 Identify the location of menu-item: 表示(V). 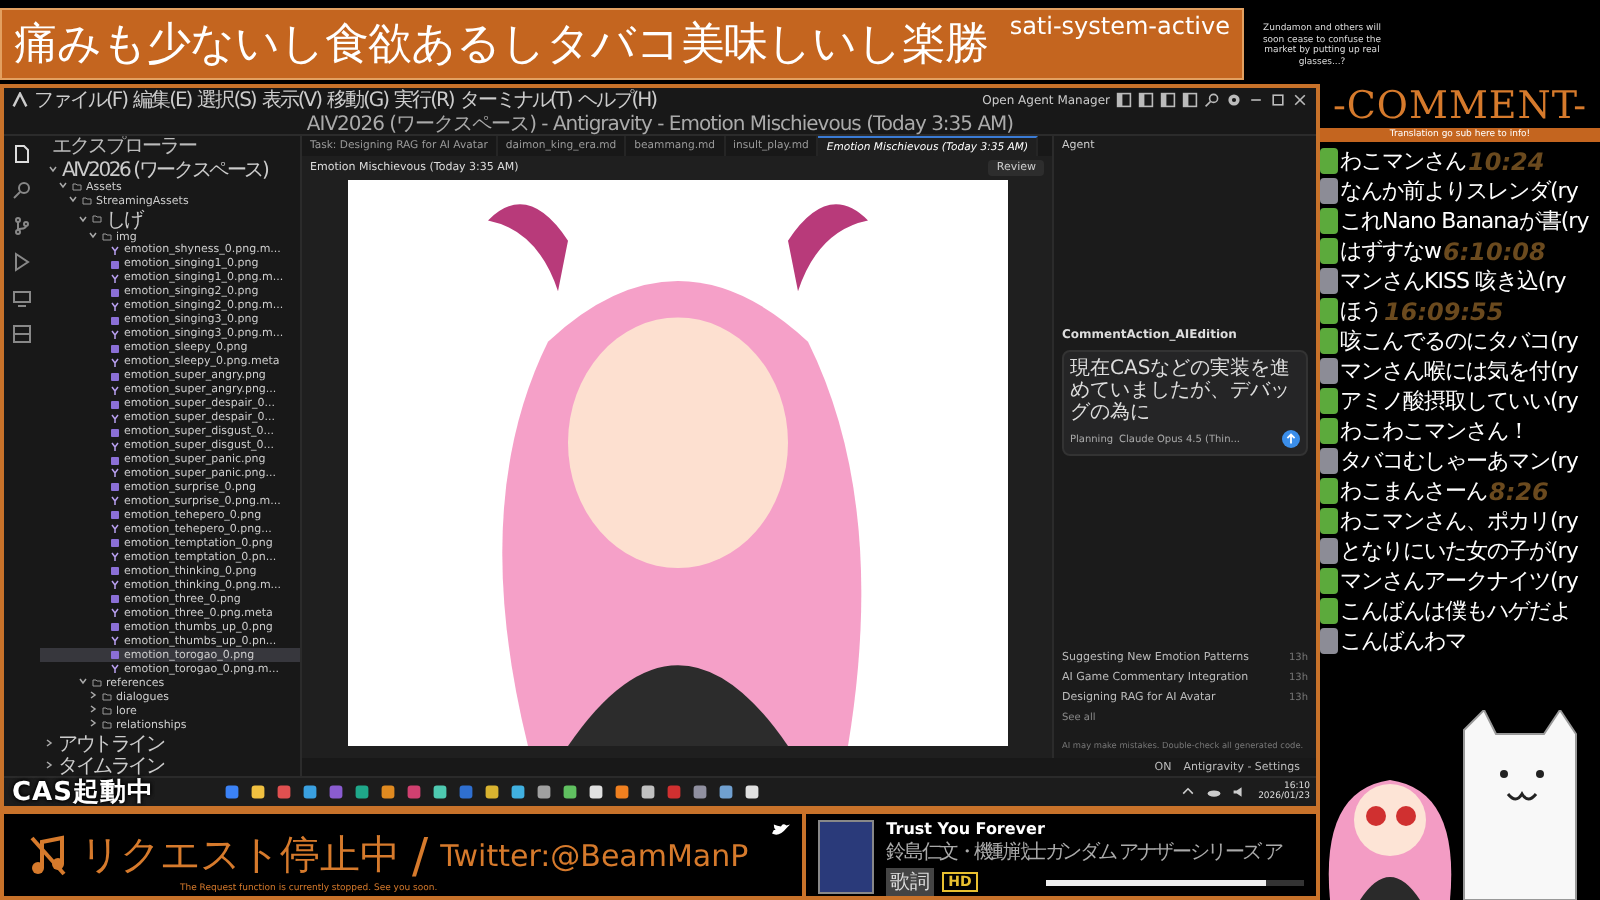
(291, 101).